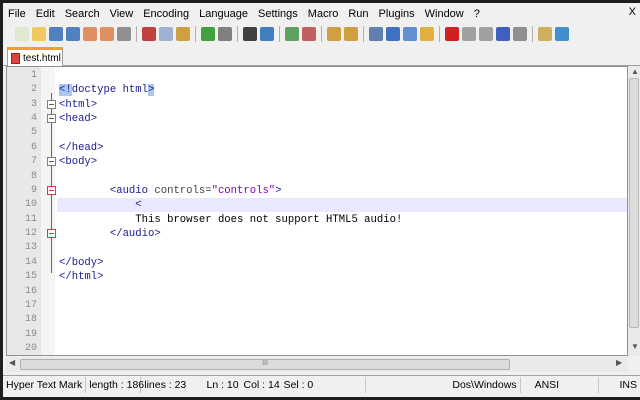  What do you see at coordinates (562, 34) in the screenshot?
I see `spell-check-icon` at bounding box center [562, 34].